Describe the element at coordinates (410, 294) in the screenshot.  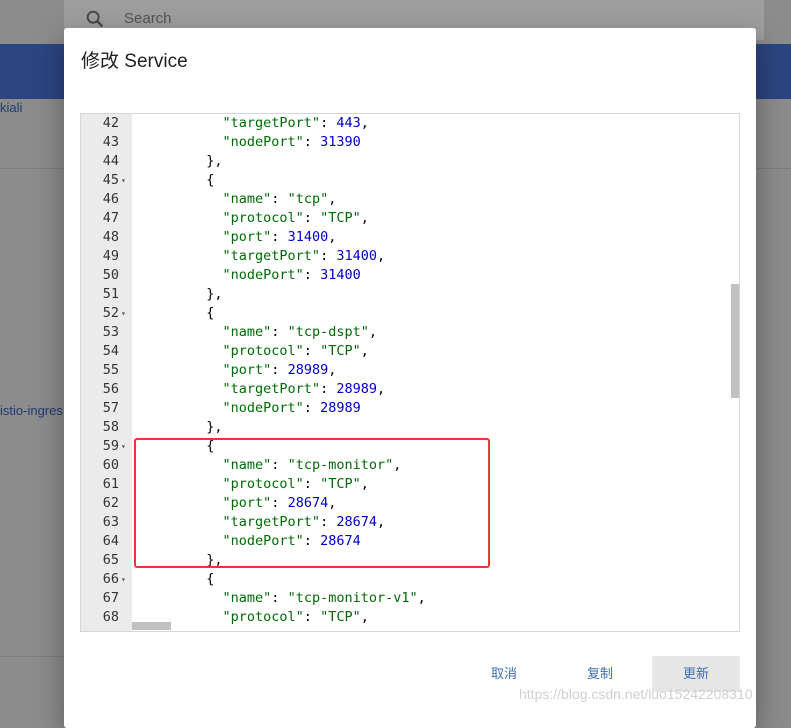
I see `code-line: 51 },` at that location.